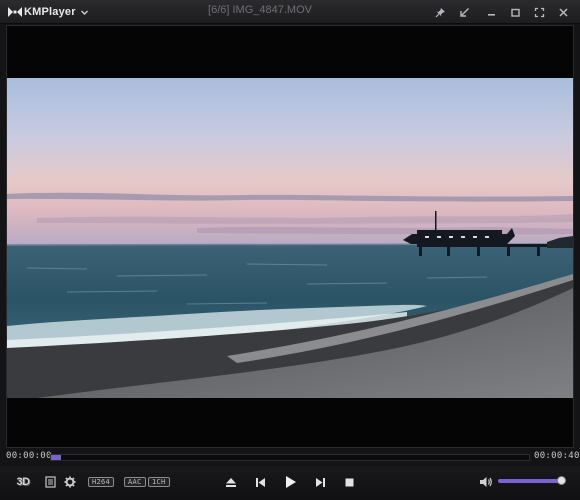 The image size is (580, 500). I want to click on volume-icon, so click(486, 482).